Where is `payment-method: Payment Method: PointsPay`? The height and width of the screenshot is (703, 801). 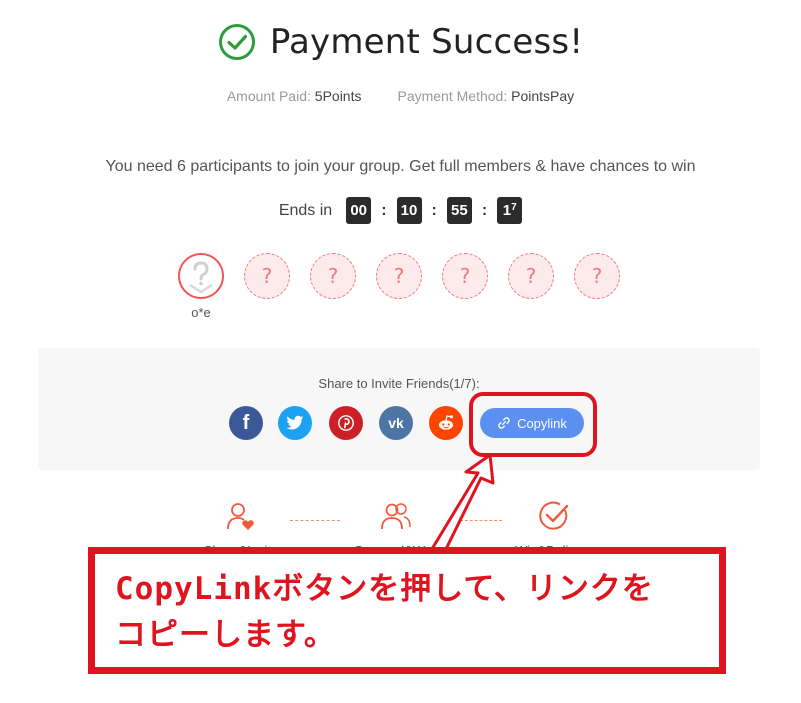
payment-method: Payment Method: PointsPay is located at coordinates (485, 96).